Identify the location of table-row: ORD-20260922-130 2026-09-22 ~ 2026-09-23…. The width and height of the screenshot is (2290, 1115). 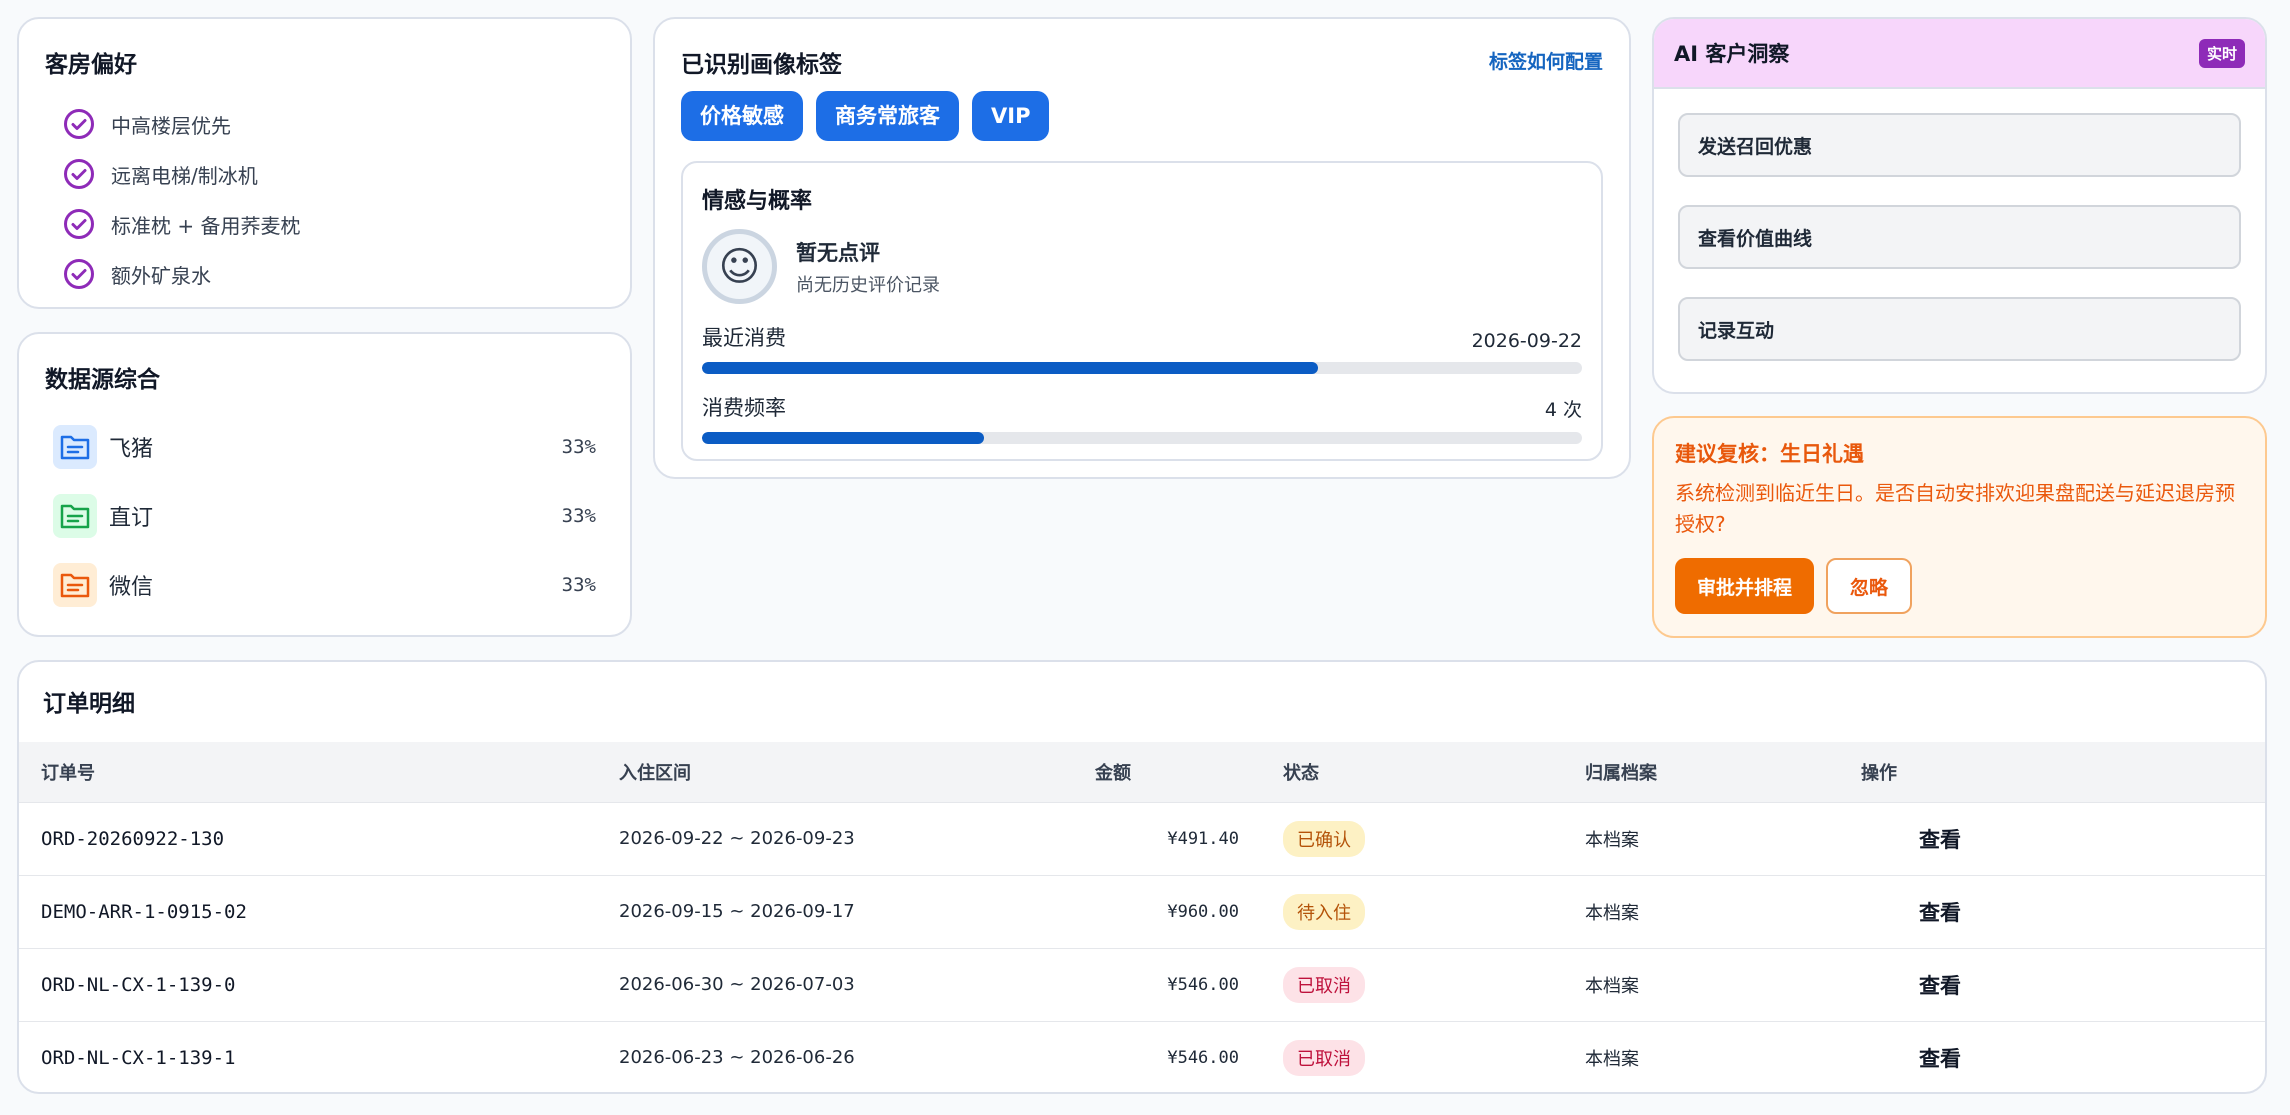
(1142, 838).